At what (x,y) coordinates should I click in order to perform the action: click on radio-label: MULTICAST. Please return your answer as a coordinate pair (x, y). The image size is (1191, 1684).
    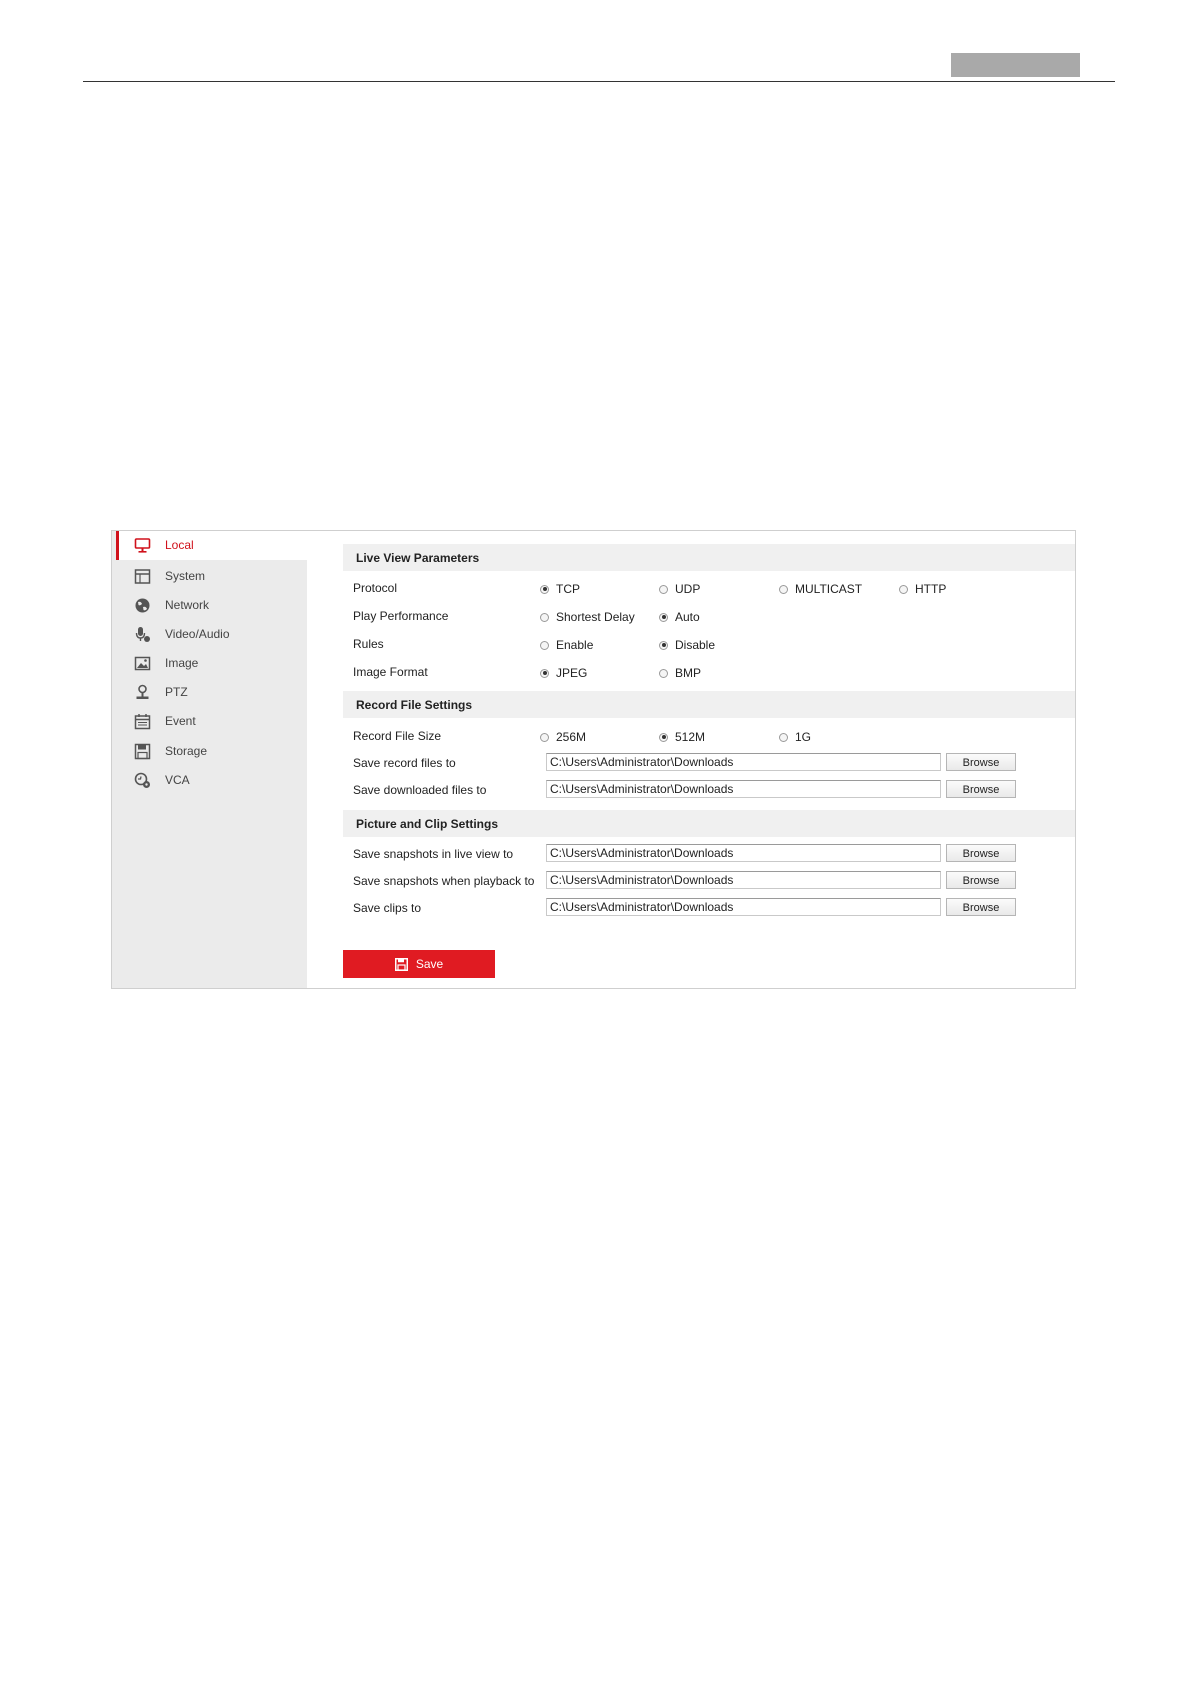
    Looking at the image, I should click on (829, 589).